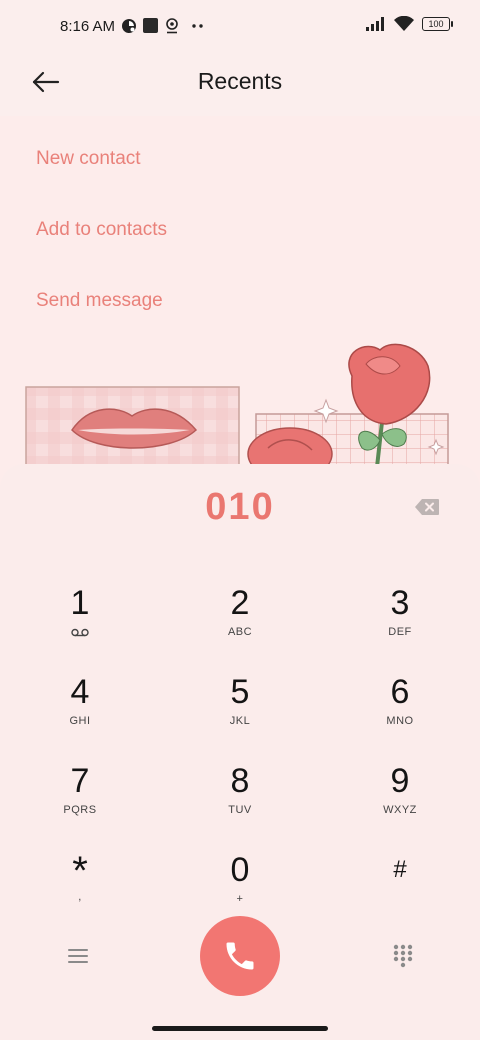 The image size is (480, 1040). I want to click on wifi-icon, so click(404, 23).